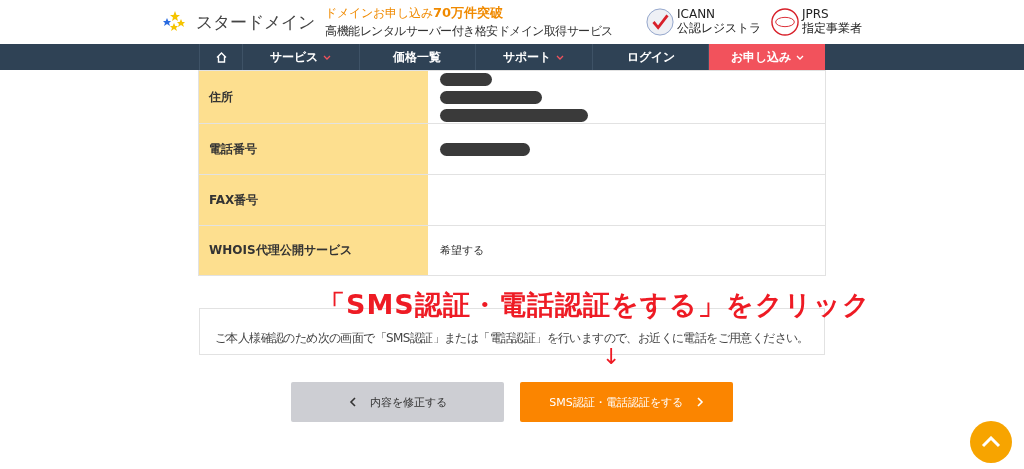 Image resolution: width=1024 pixels, height=469 pixels. I want to click on field-label: 電話番号, so click(313, 149).